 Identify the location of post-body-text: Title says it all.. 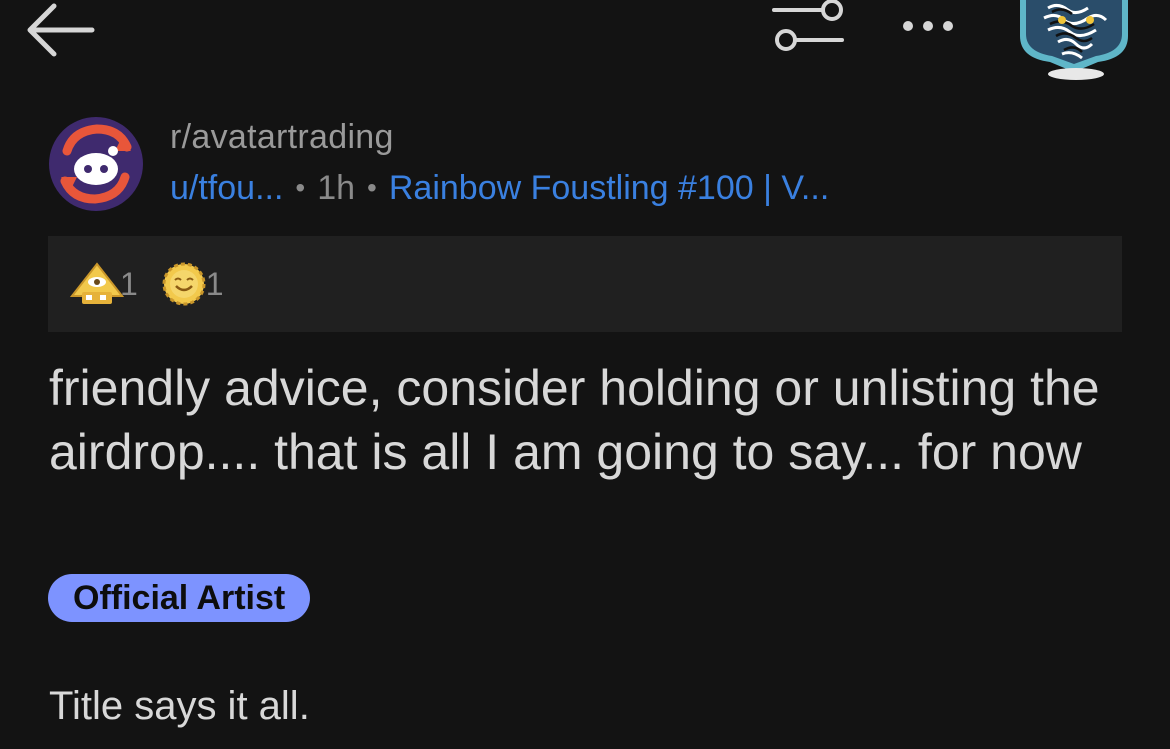
(179, 706).